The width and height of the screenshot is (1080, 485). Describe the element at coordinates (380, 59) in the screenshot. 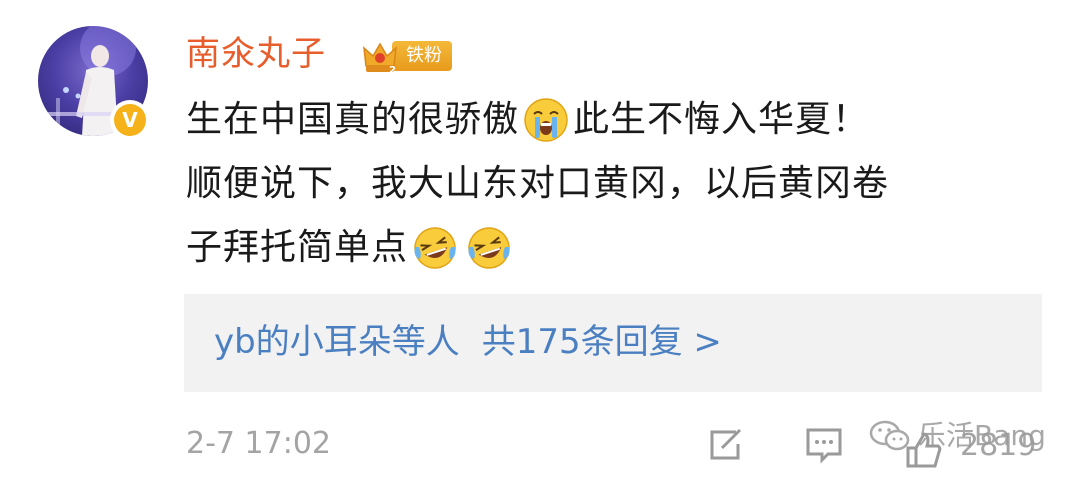

I see `crown-icon: 2` at that location.